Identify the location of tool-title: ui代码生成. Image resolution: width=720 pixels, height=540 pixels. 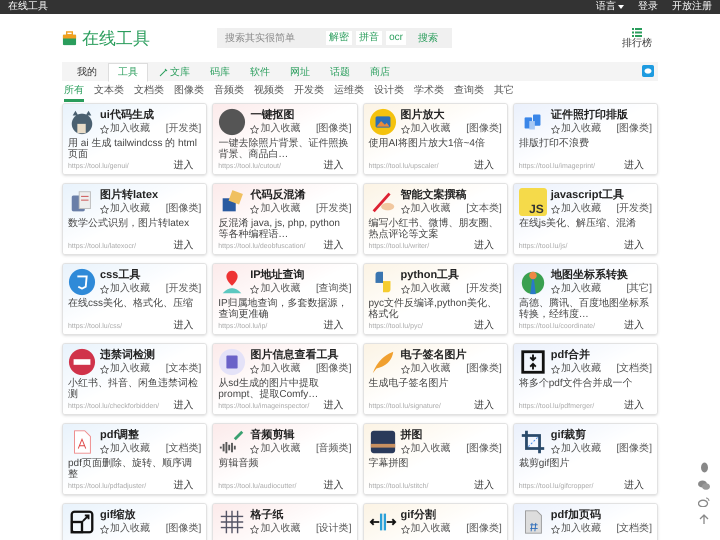
(151, 115).